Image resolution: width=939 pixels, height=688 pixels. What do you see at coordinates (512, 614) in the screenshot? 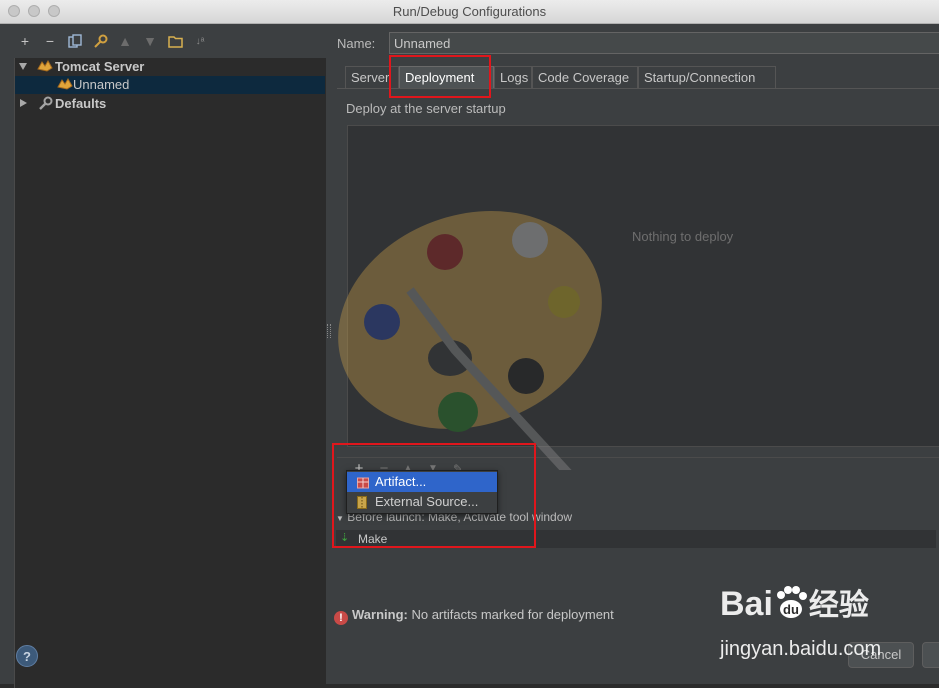
I see `warning-text: No artifacts marked for deployment` at bounding box center [512, 614].